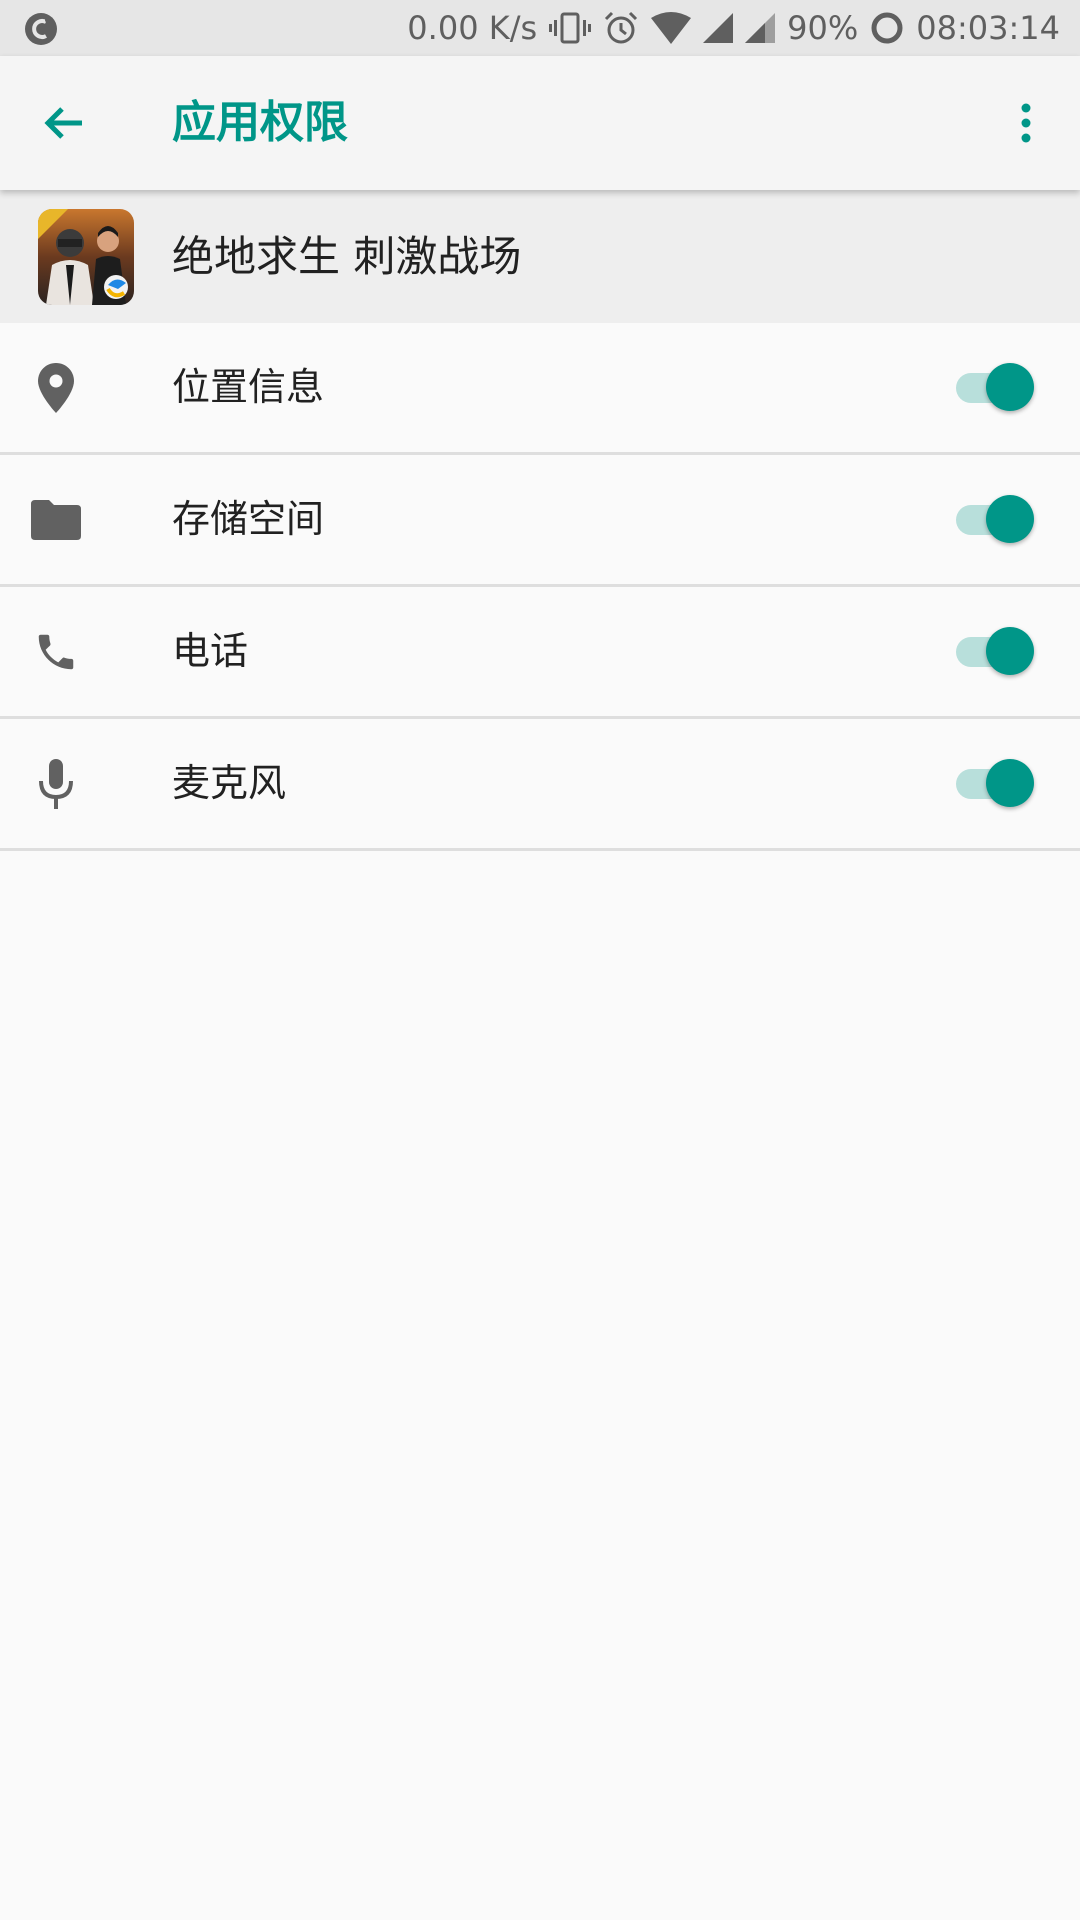 Image resolution: width=1080 pixels, height=1920 pixels. I want to click on signal-icon, so click(718, 28).